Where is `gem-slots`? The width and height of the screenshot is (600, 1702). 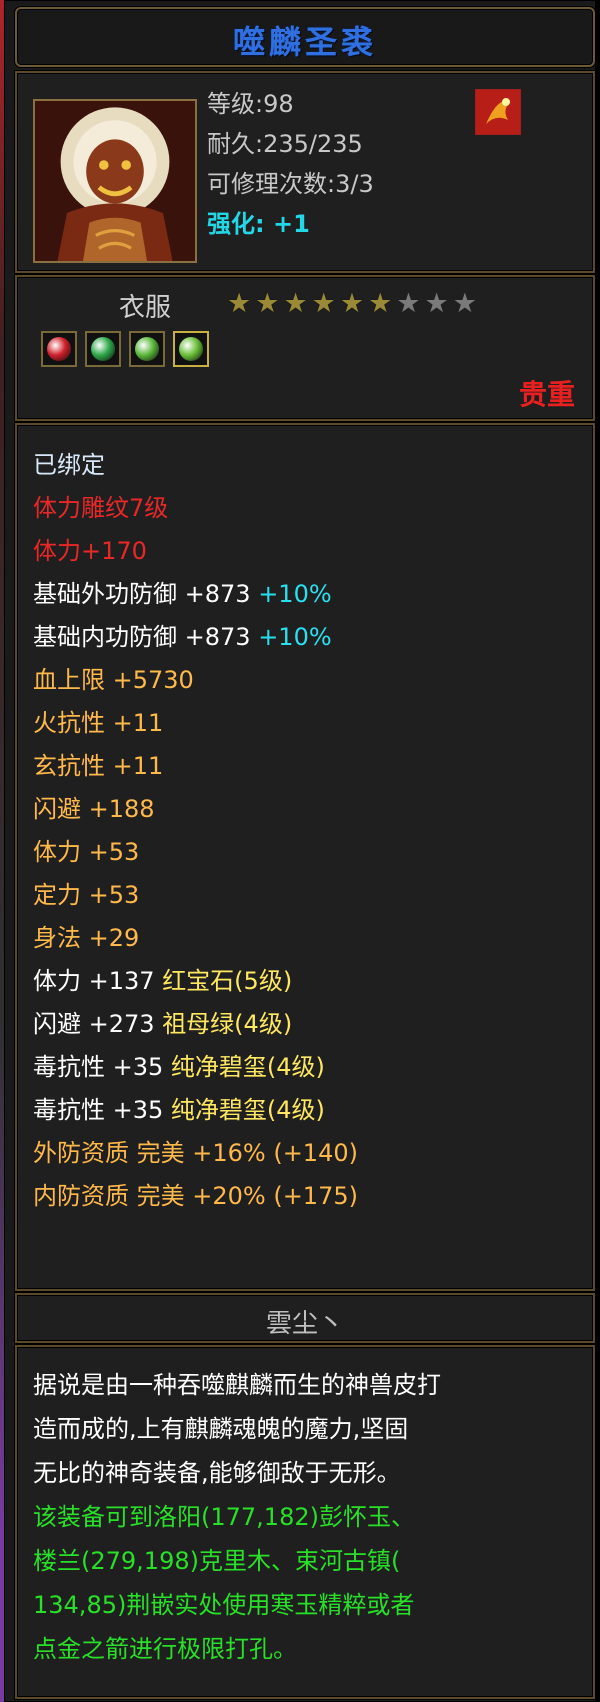
gem-slots is located at coordinates (125, 349).